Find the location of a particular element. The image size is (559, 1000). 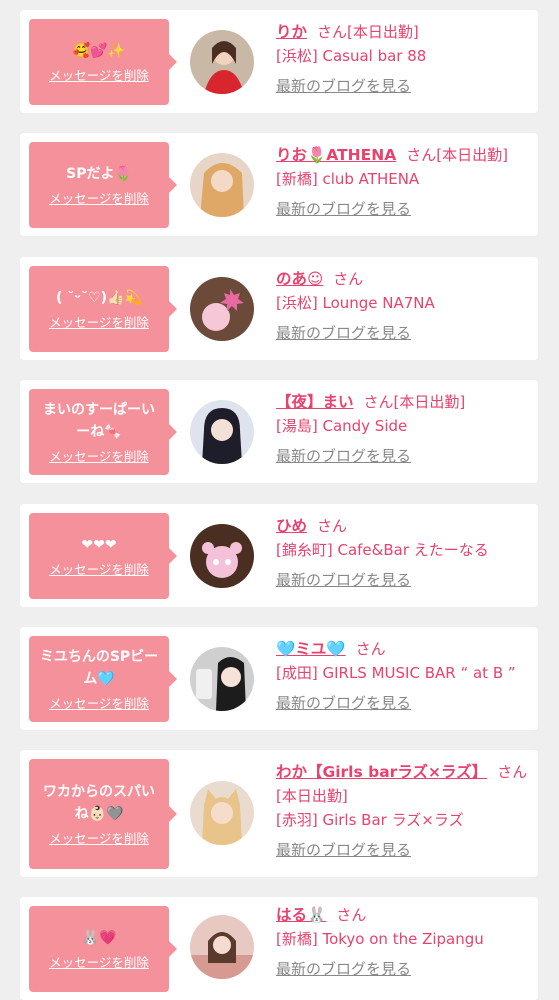

cast-name-link: ひめ is located at coordinates (291, 526).